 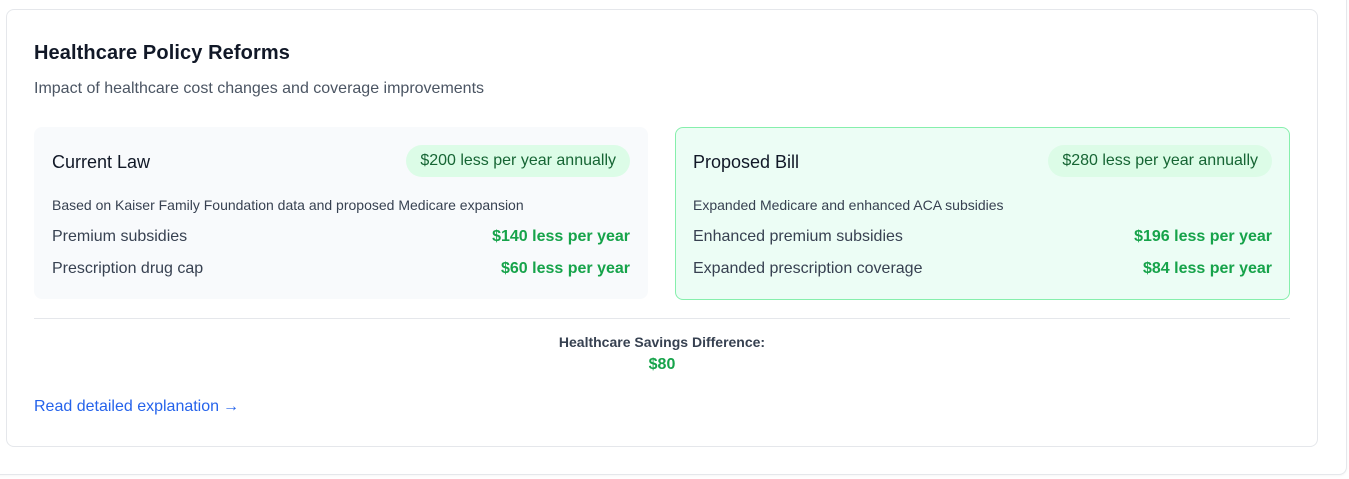 I want to click on proposed-bill-badge: $280 less per year annually, so click(x=1160, y=161).